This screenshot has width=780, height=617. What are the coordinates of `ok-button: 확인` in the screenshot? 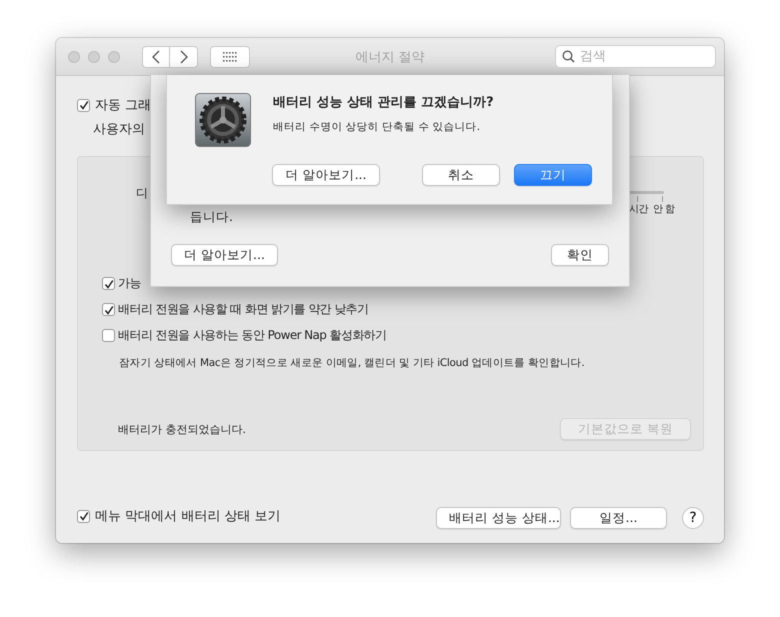 It's located at (580, 255).